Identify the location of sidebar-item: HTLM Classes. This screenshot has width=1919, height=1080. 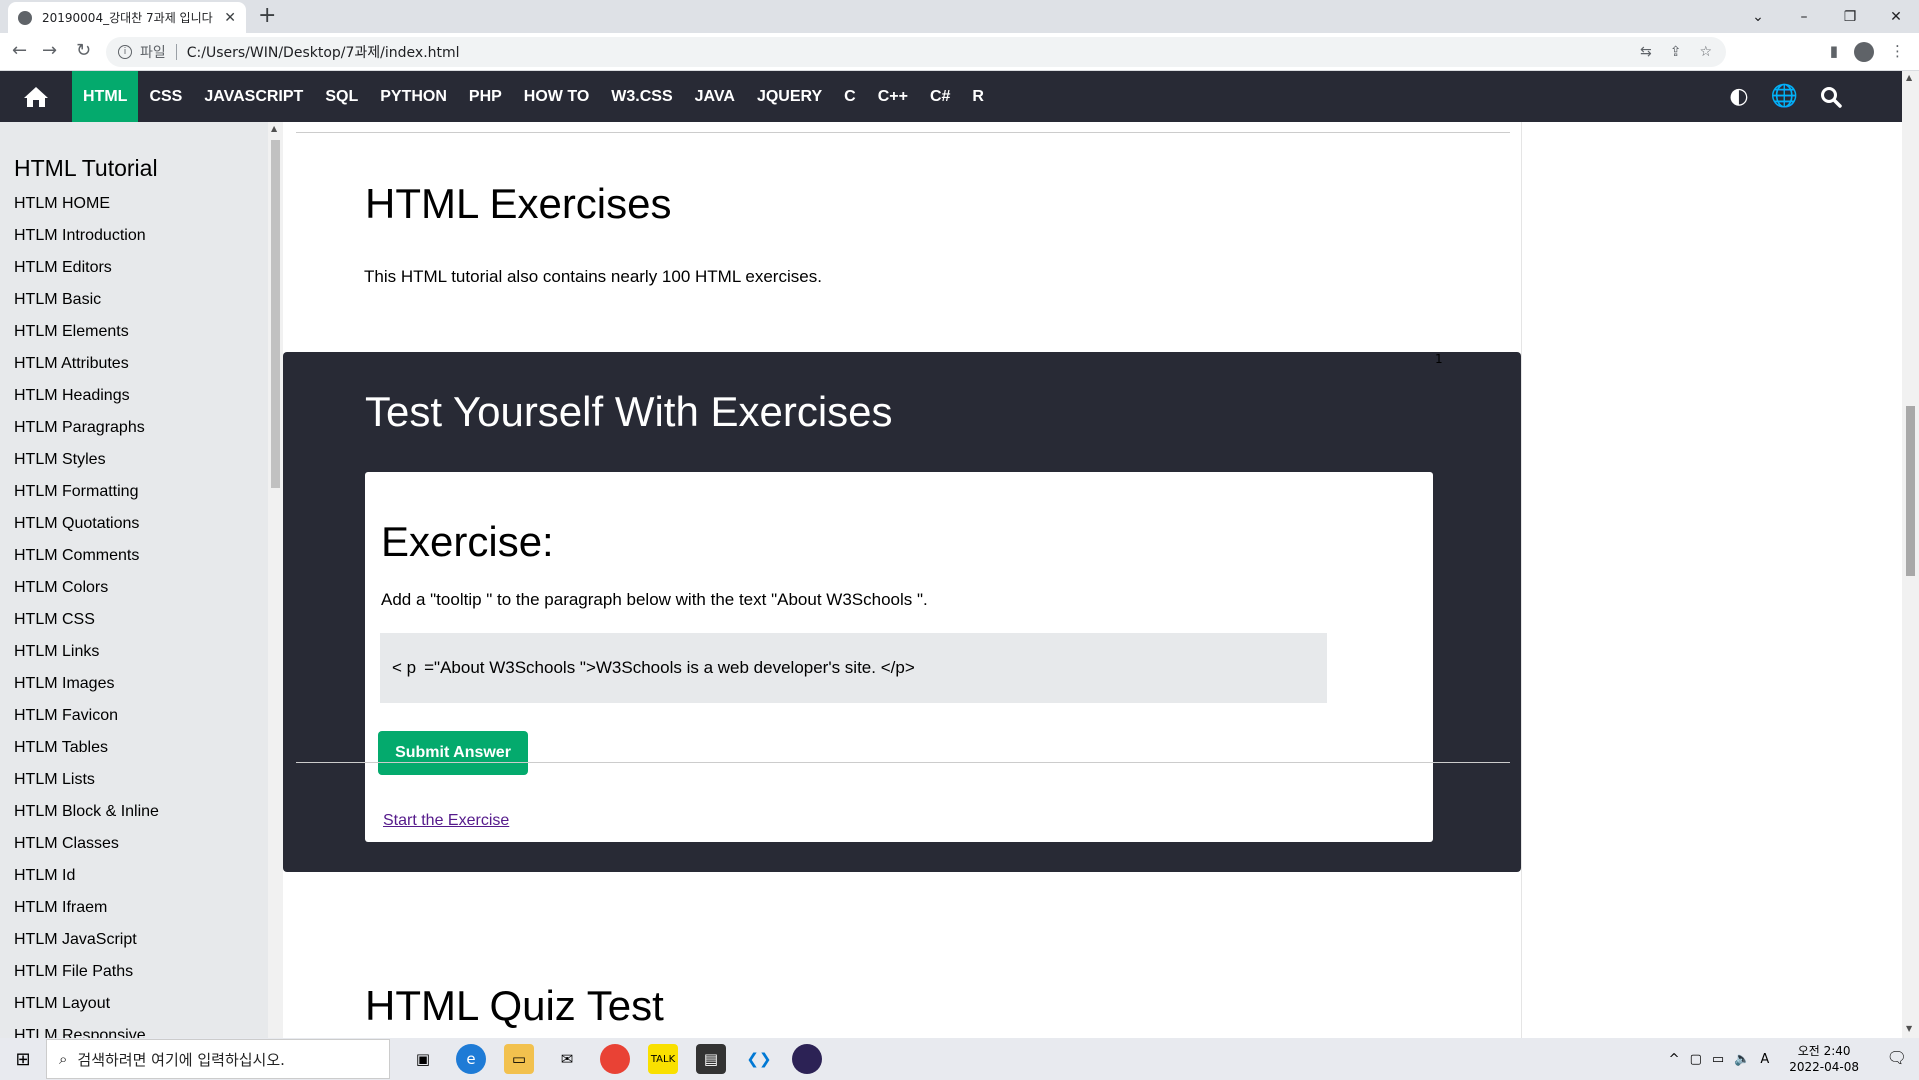
(134, 844).